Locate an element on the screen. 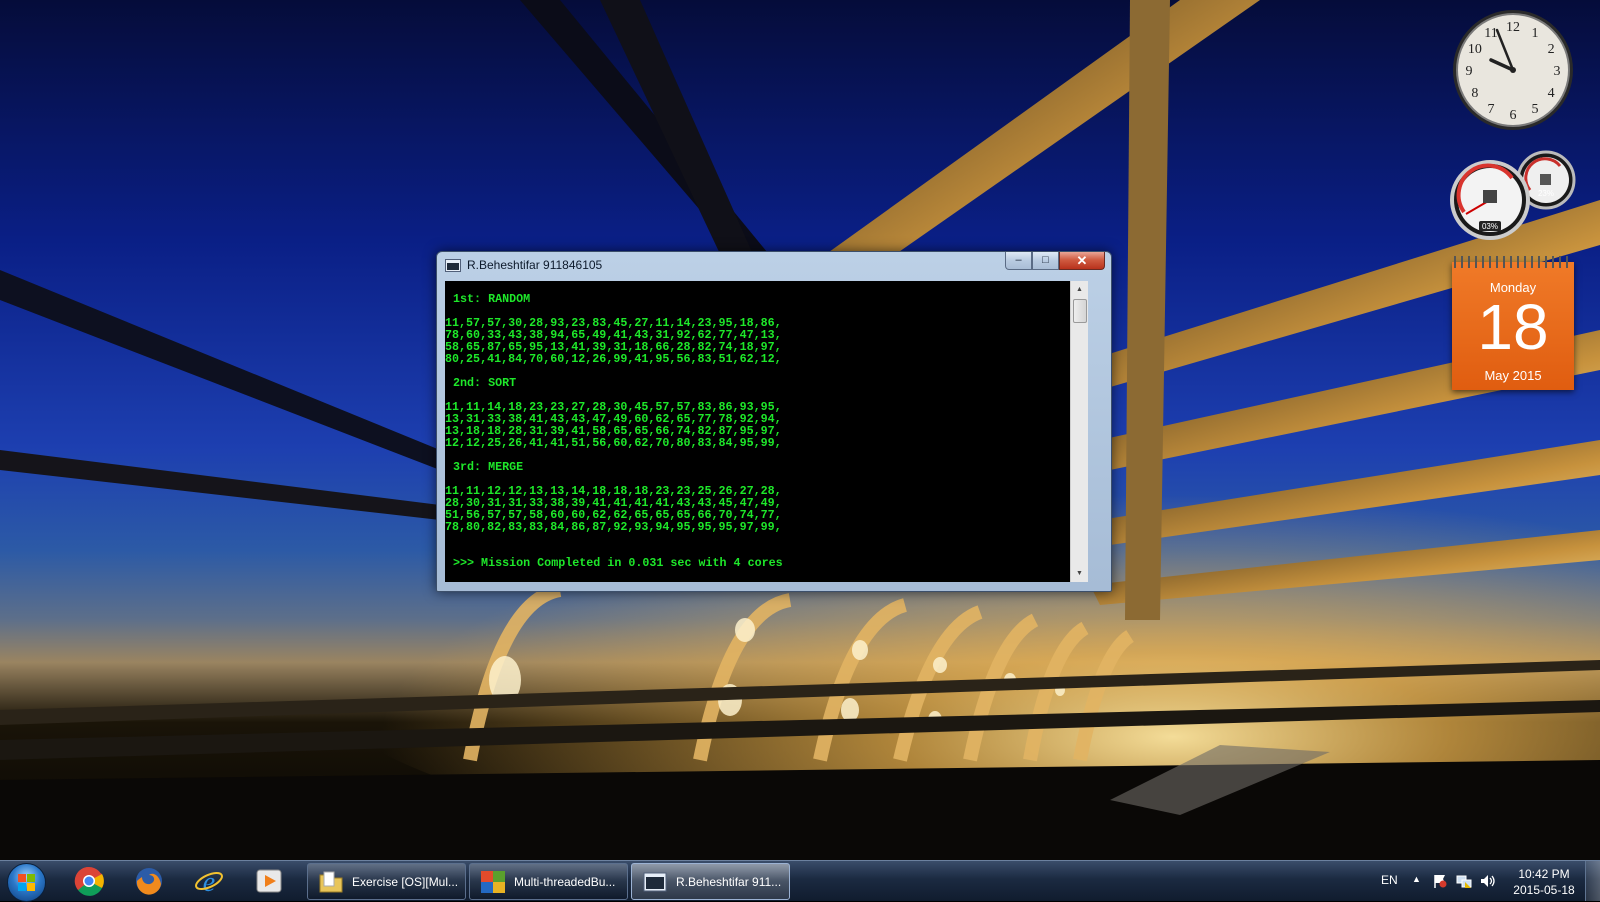 This screenshot has width=1600, height=902. scroll-down-arrow-icon: ▼ is located at coordinates (1079, 573).